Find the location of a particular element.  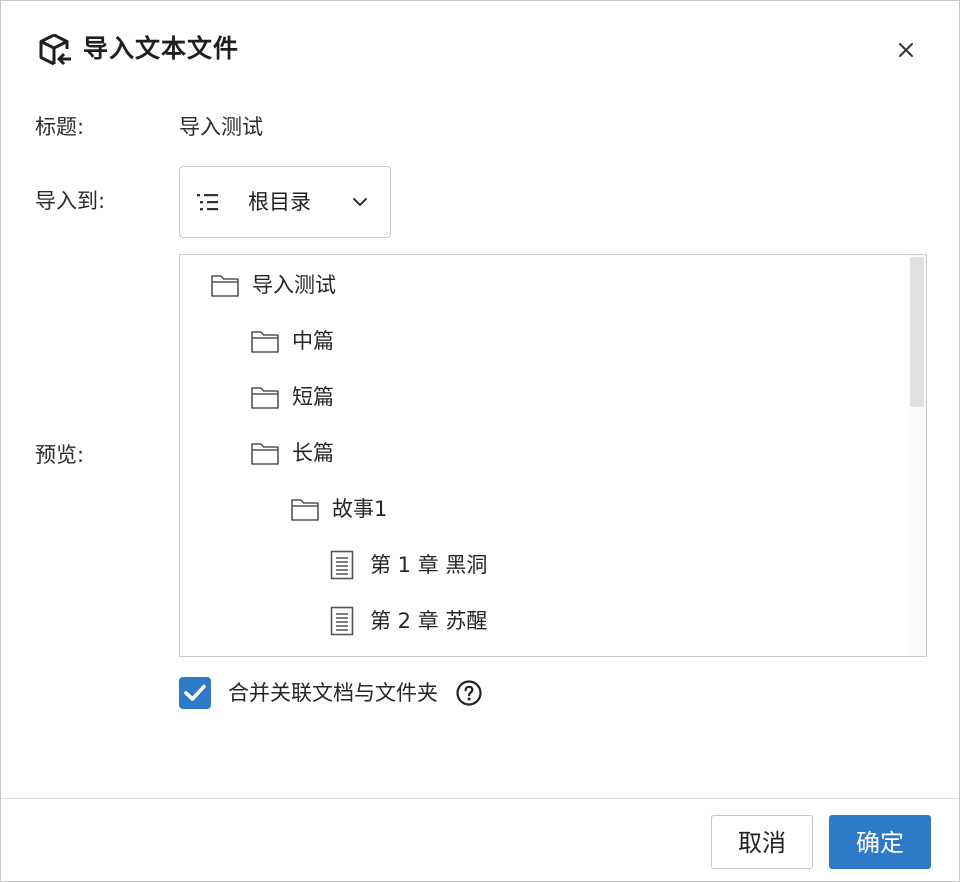

chevron-down-icon is located at coordinates (360, 202).